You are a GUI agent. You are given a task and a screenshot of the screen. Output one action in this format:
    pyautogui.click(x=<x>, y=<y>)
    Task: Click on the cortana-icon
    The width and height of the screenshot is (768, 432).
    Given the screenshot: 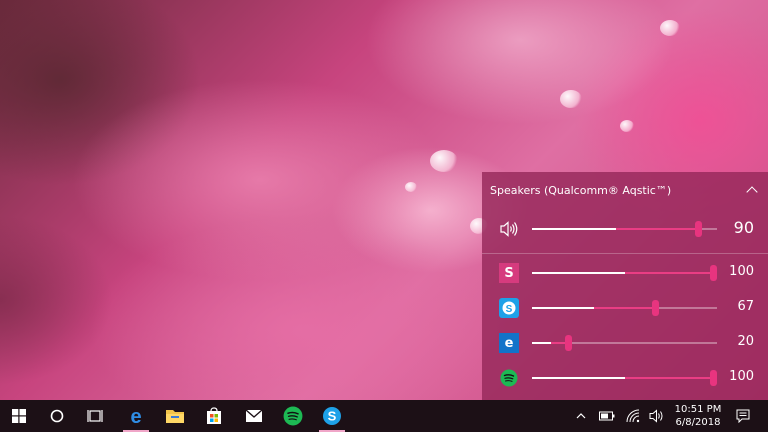 What is the action you would take?
    pyautogui.click(x=57, y=416)
    